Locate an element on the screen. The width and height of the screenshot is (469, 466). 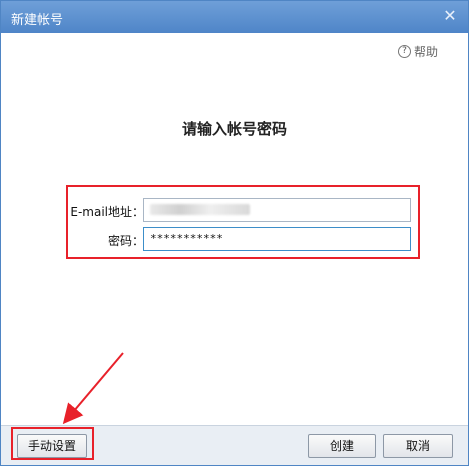
email-field is located at coordinates (277, 210).